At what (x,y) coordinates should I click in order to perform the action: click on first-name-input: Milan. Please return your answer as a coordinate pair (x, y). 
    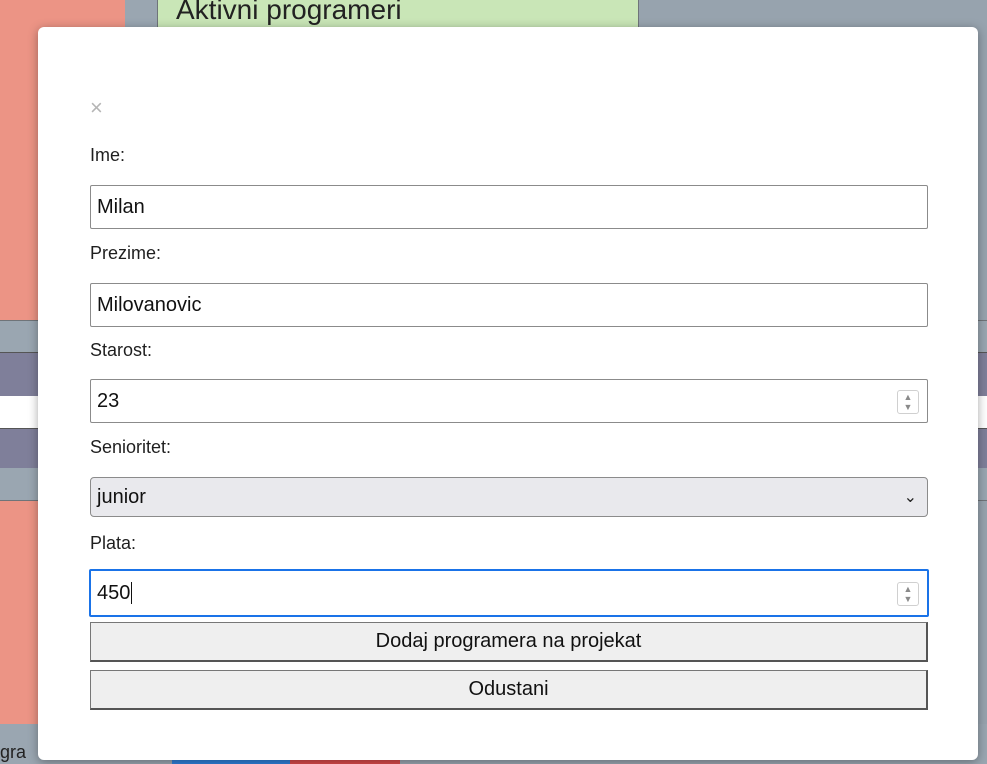
    Looking at the image, I should click on (509, 207).